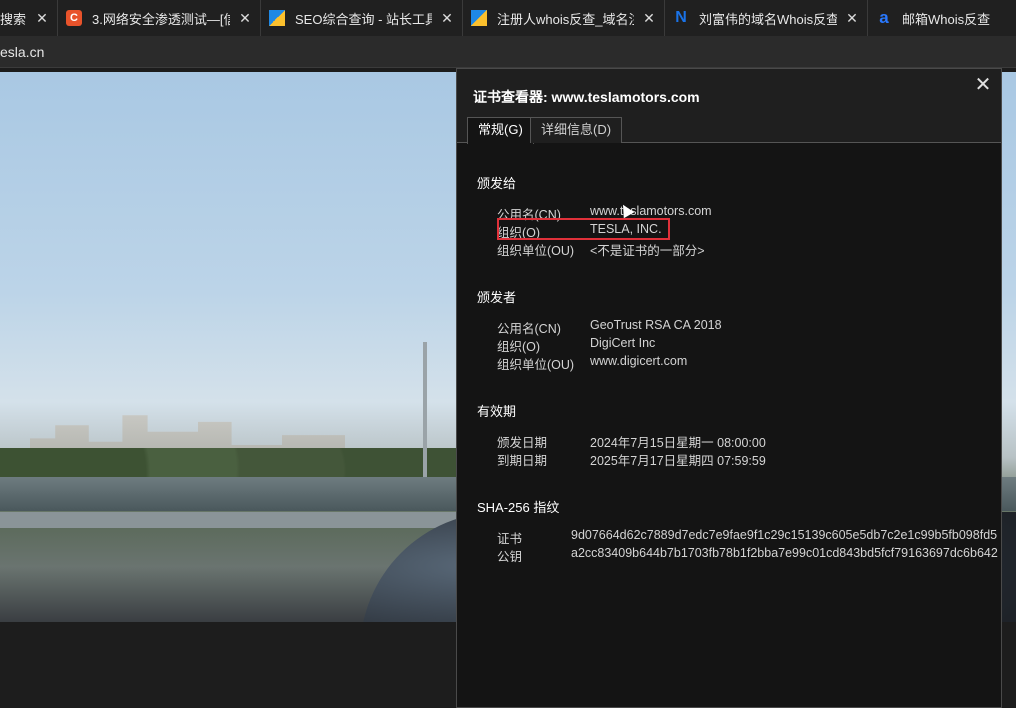 Image resolution: width=1016 pixels, height=708 pixels. Describe the element at coordinates (29, 18) in the screenshot. I see `browser-tab: 搜索 ✕` at that location.